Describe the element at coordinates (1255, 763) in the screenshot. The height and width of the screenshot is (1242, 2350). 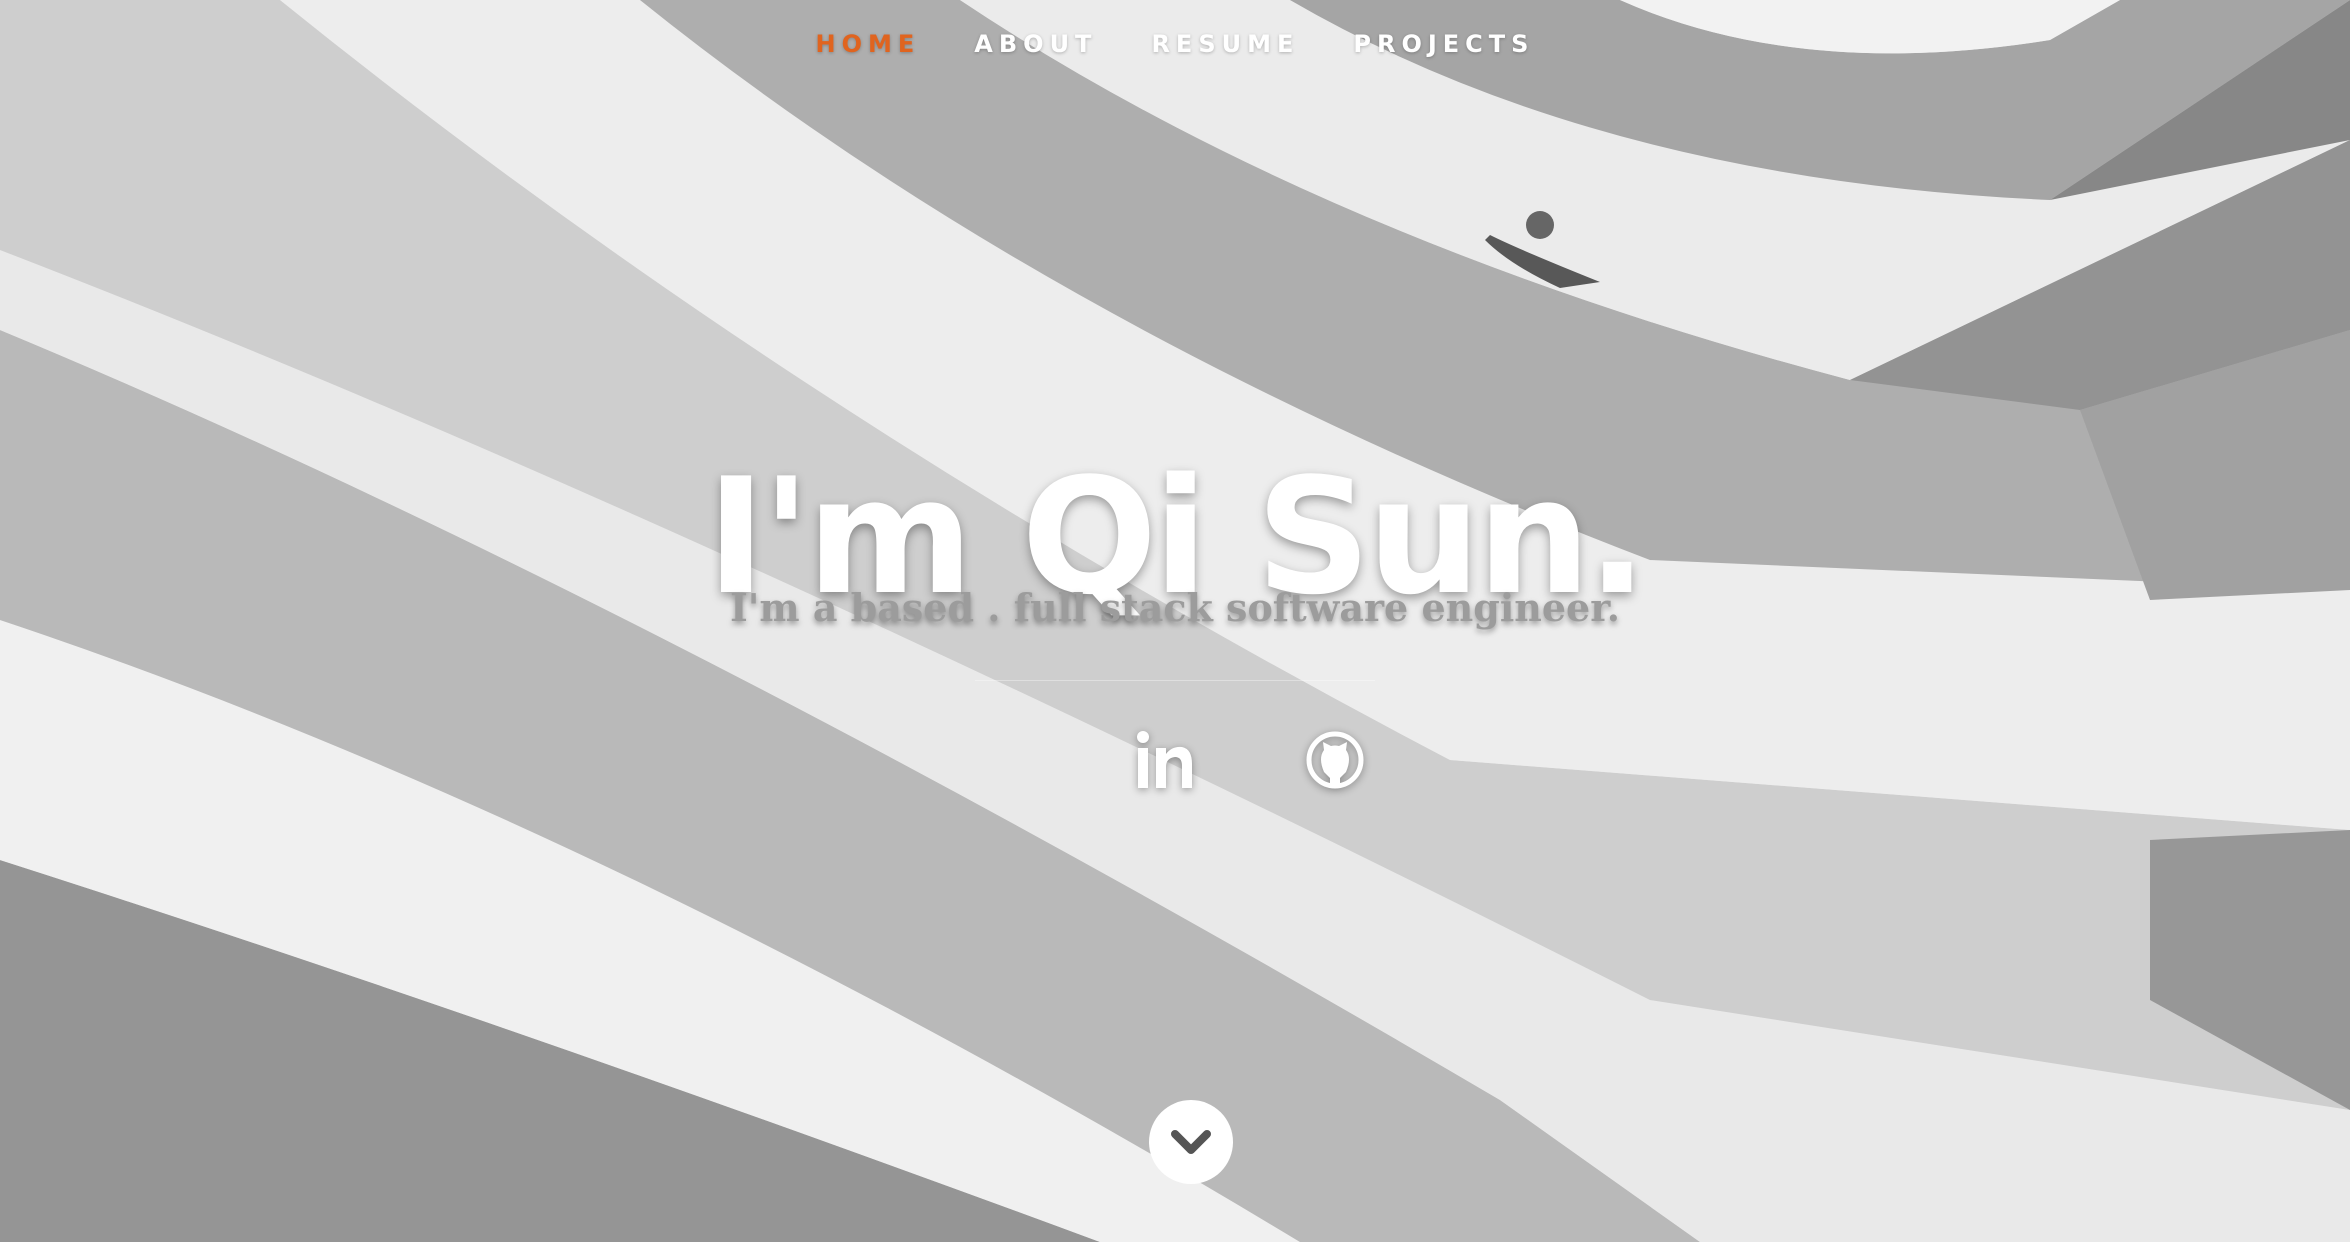
I see `social-links` at that location.